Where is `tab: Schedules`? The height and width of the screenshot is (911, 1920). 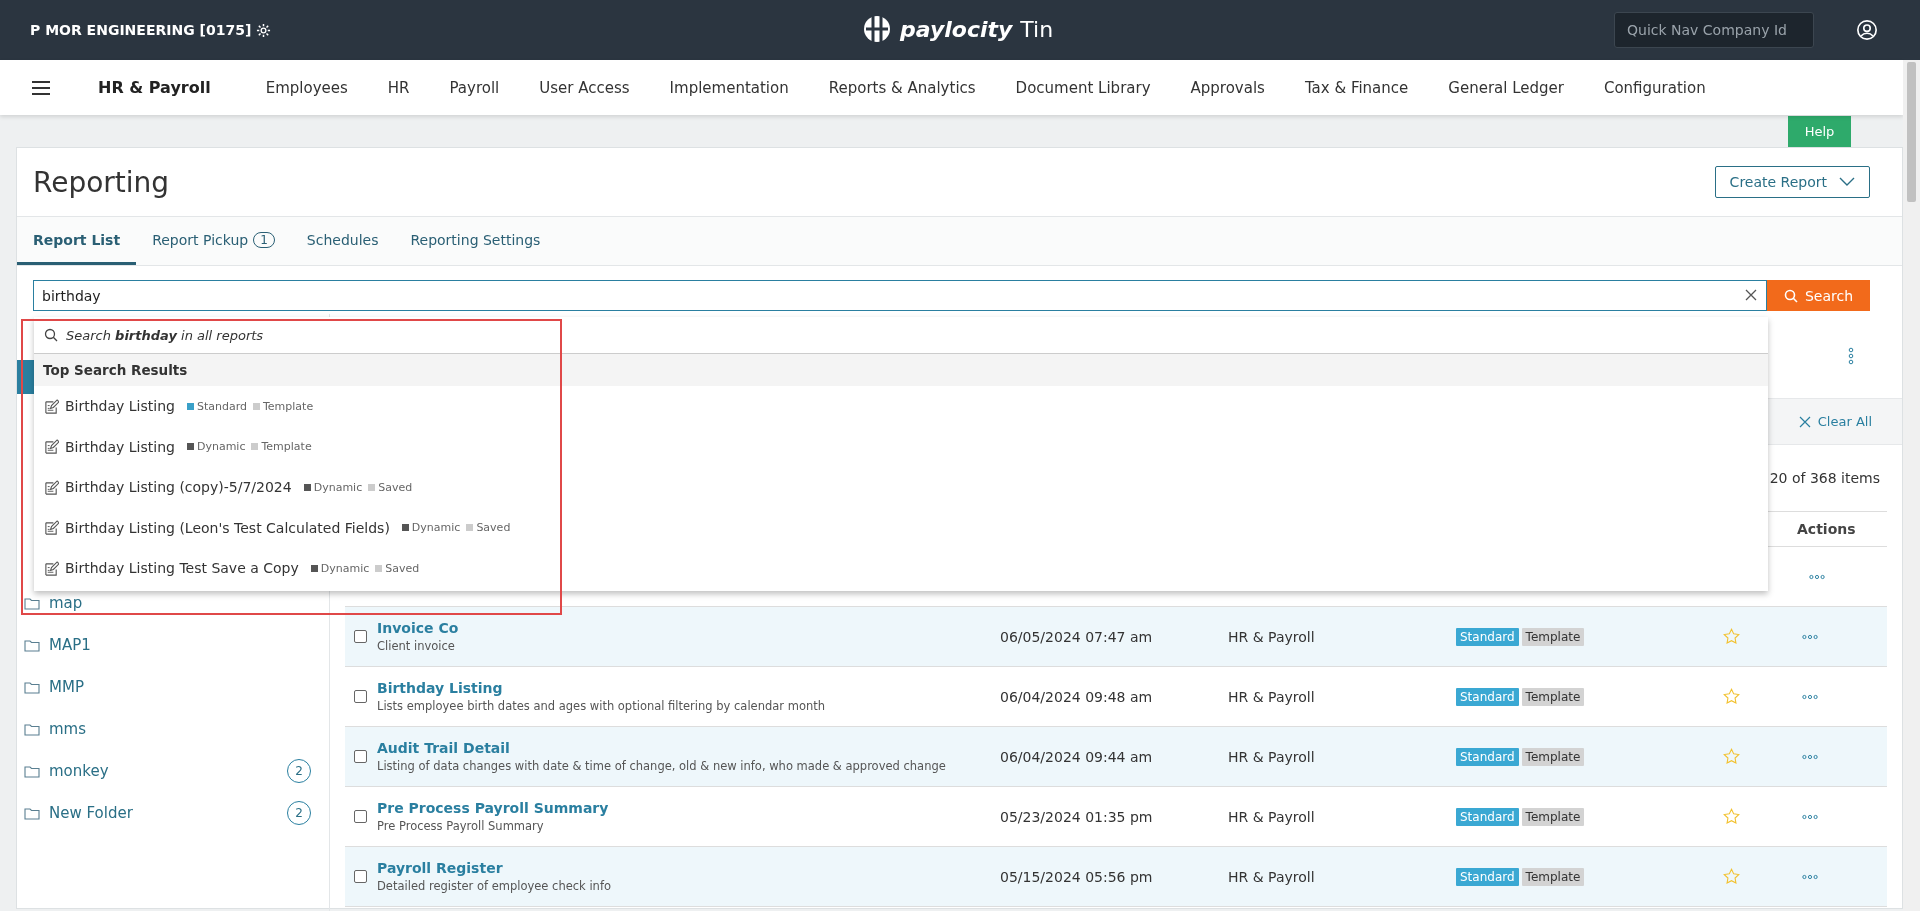 tab: Schedules is located at coordinates (342, 241).